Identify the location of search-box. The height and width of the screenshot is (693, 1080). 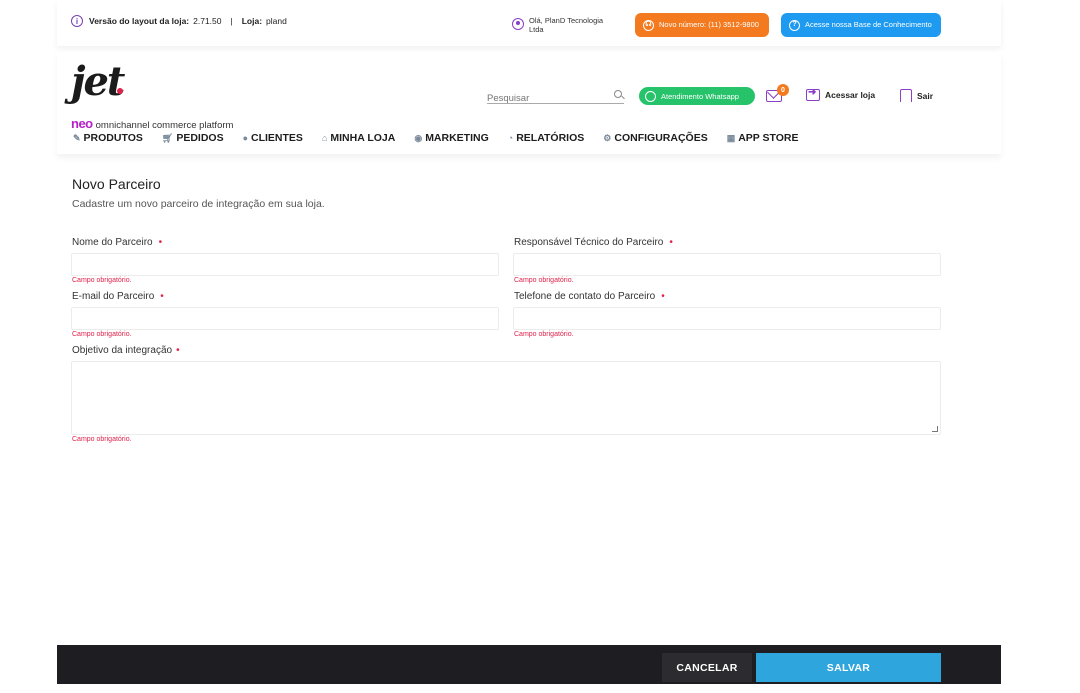
(555, 97).